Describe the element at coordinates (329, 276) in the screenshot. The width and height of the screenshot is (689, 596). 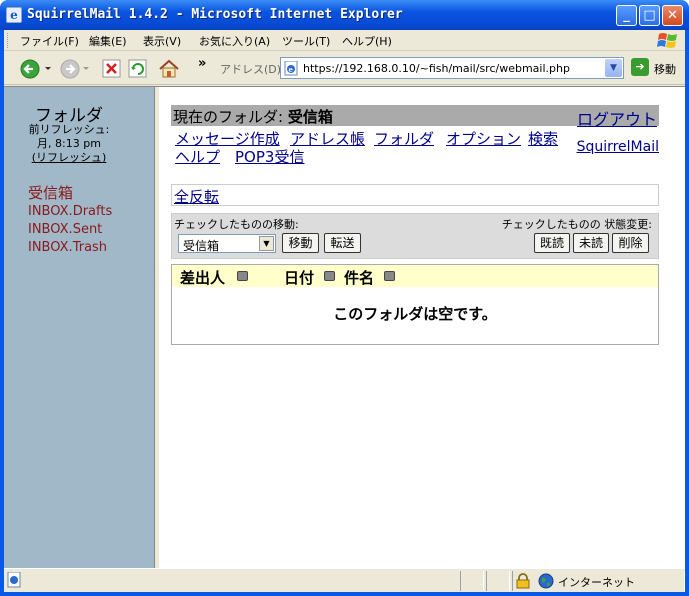
I see `sort-date-icon` at that location.